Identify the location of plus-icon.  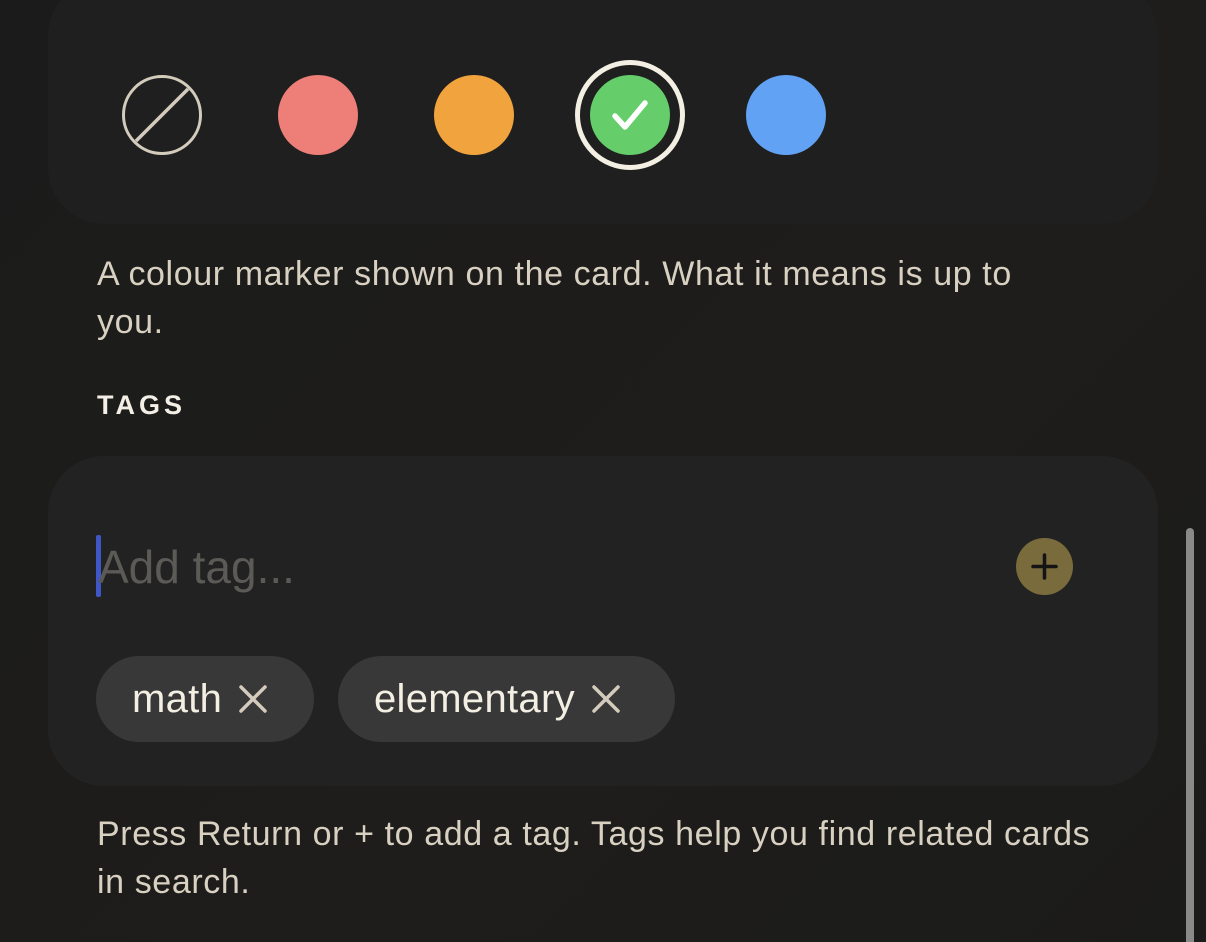
(1044, 566).